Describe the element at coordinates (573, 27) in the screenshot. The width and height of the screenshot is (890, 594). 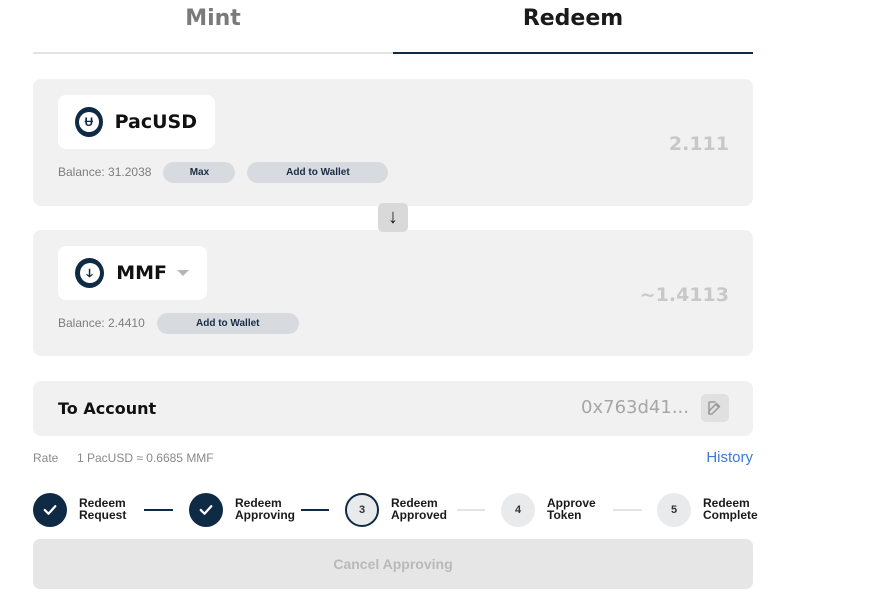
I see `tab-redeem: Redeem` at that location.